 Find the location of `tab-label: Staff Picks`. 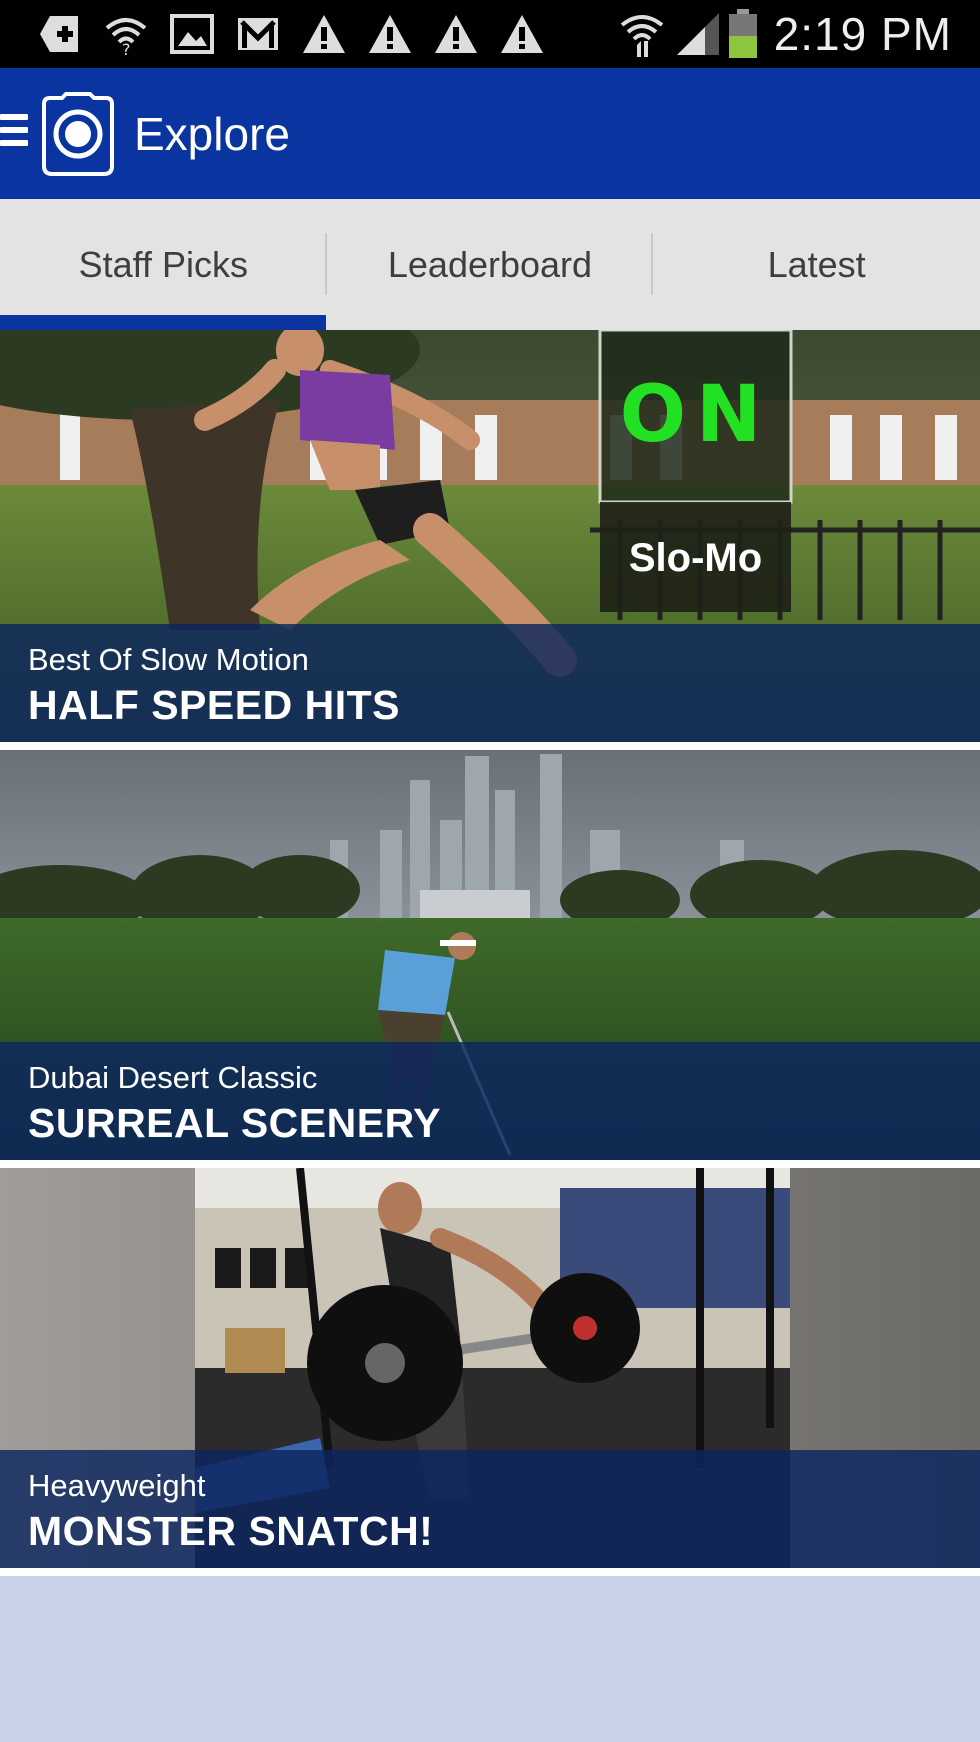

tab-label: Staff Picks is located at coordinates (163, 264).